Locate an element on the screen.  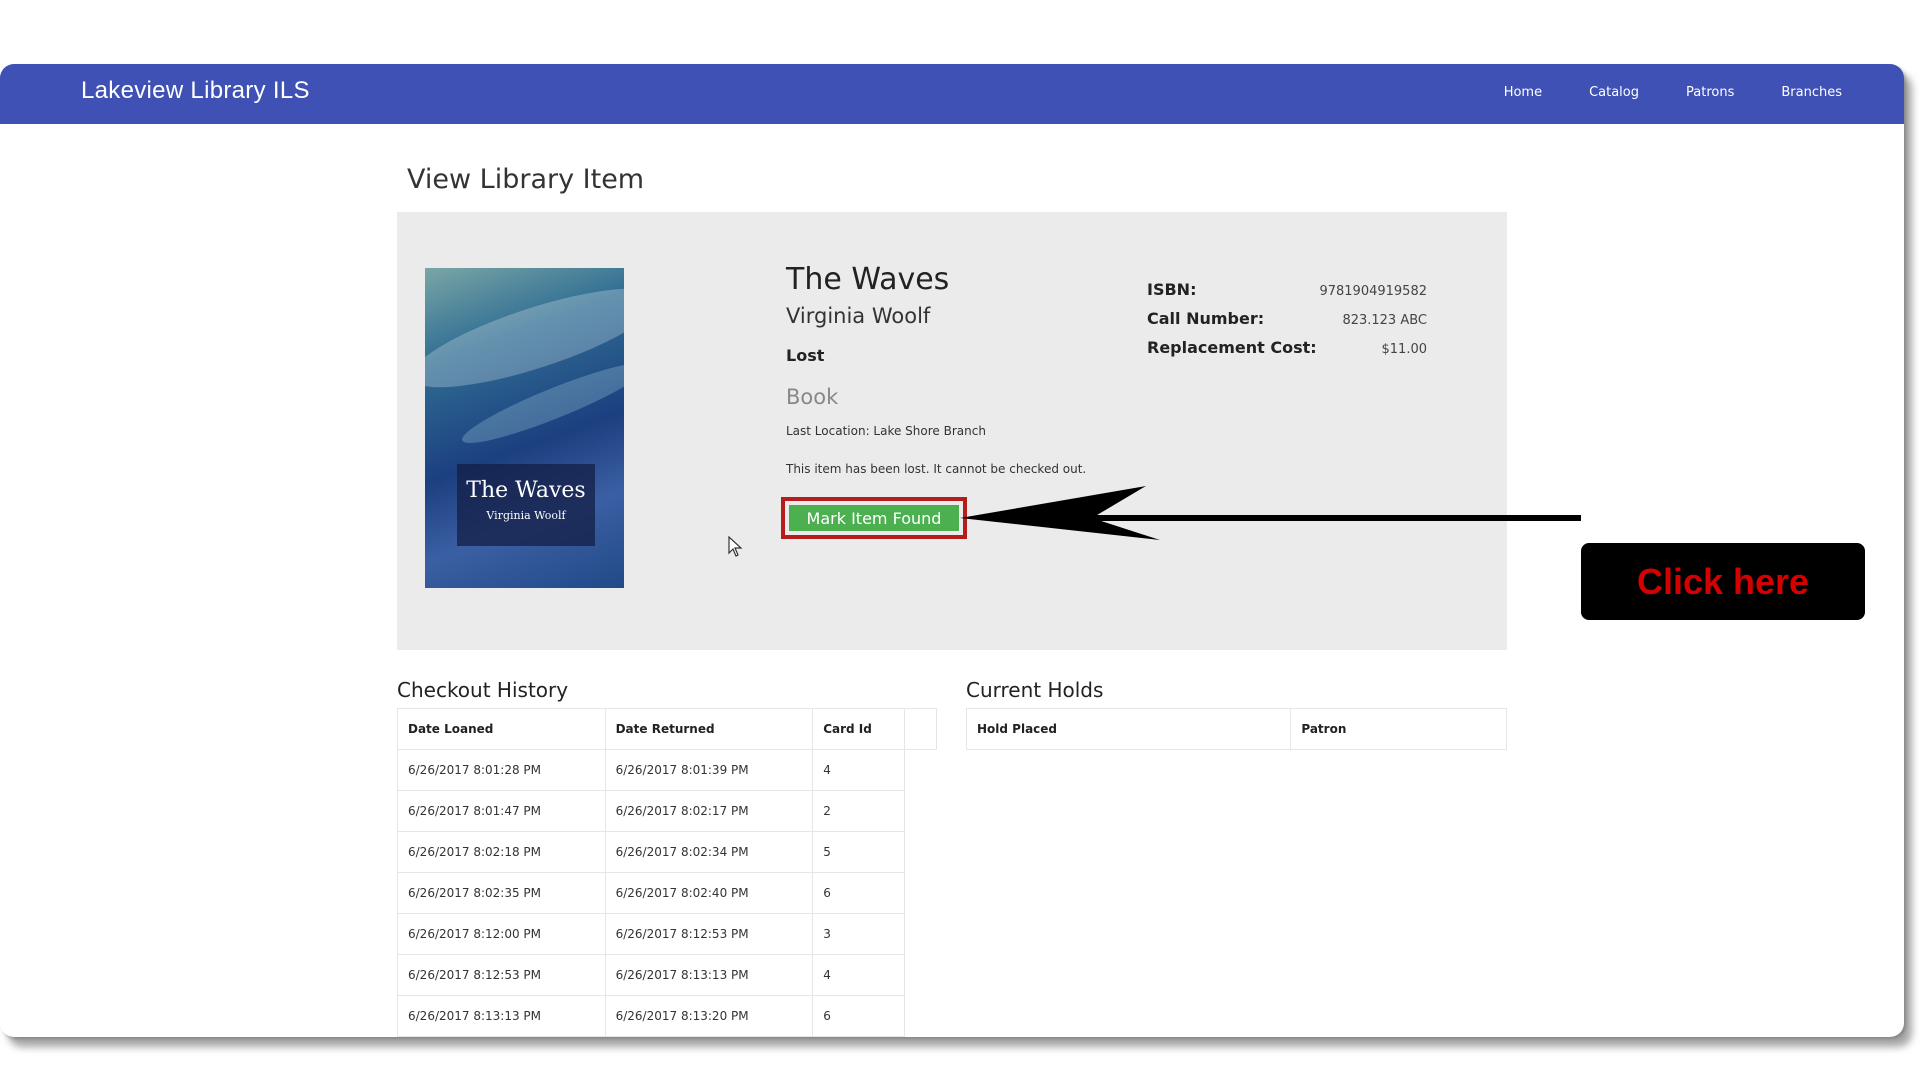
mouse-cursor-icon is located at coordinates (735, 546).